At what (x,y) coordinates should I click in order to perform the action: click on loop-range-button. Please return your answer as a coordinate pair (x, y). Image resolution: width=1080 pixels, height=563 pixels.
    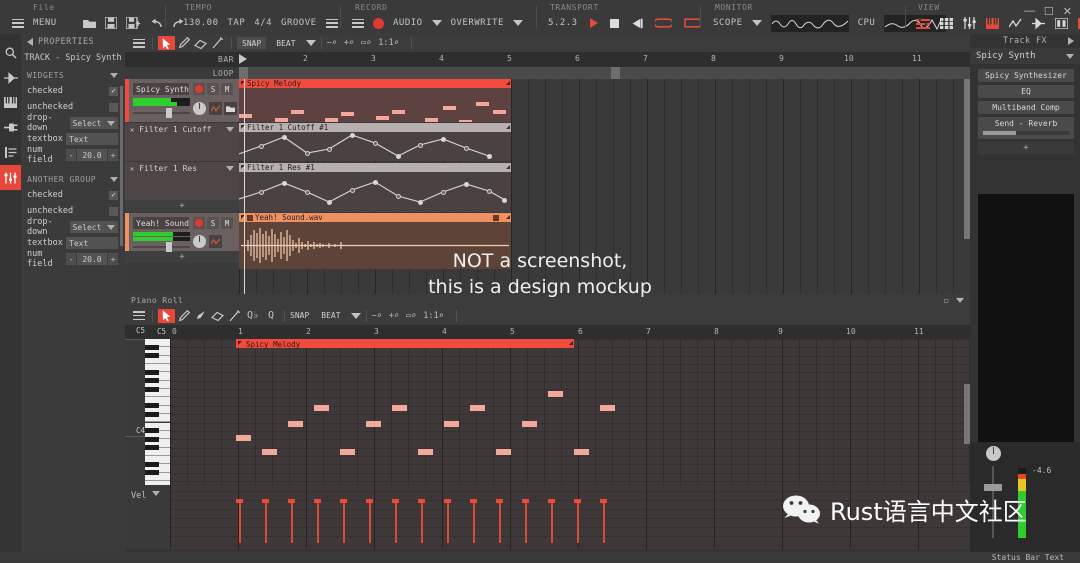
    Looking at the image, I should click on (692, 23).